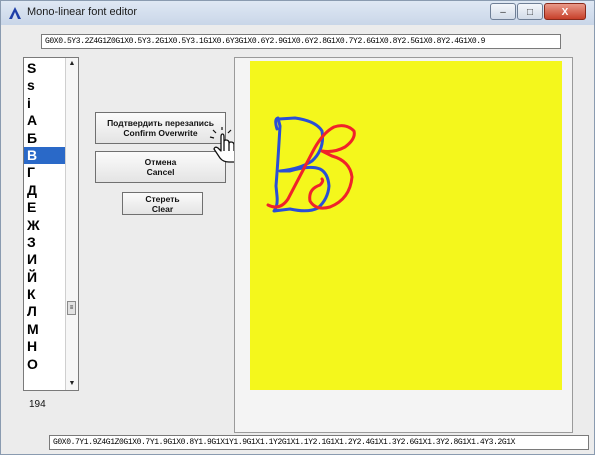 Image resolution: width=597 pixels, height=457 pixels. I want to click on glyph-strokes, so click(311, 164).